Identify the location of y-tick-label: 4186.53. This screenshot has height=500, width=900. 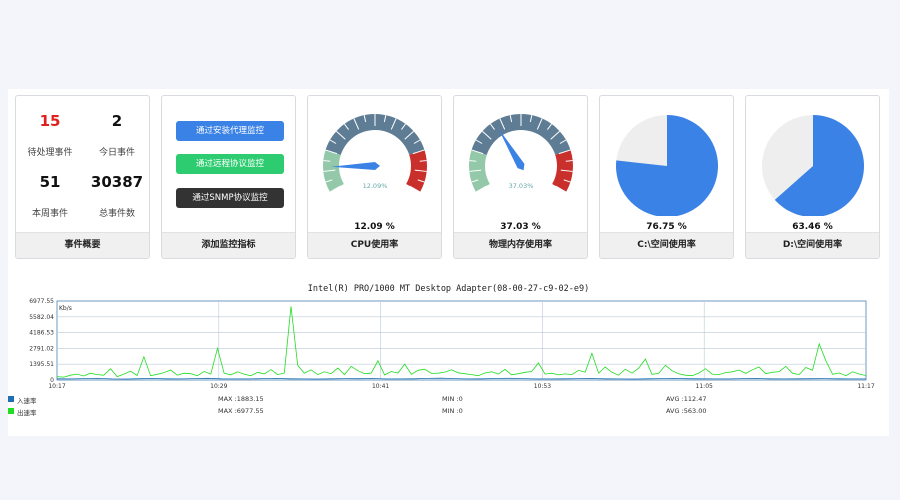
(41, 333).